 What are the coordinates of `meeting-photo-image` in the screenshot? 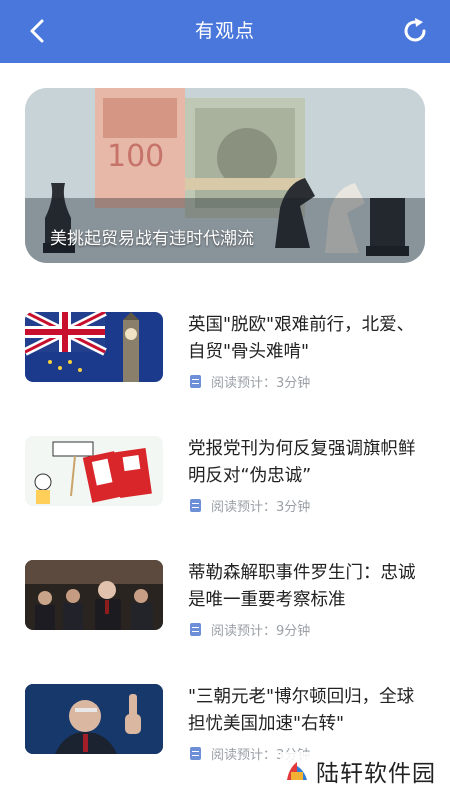 It's located at (94, 595).